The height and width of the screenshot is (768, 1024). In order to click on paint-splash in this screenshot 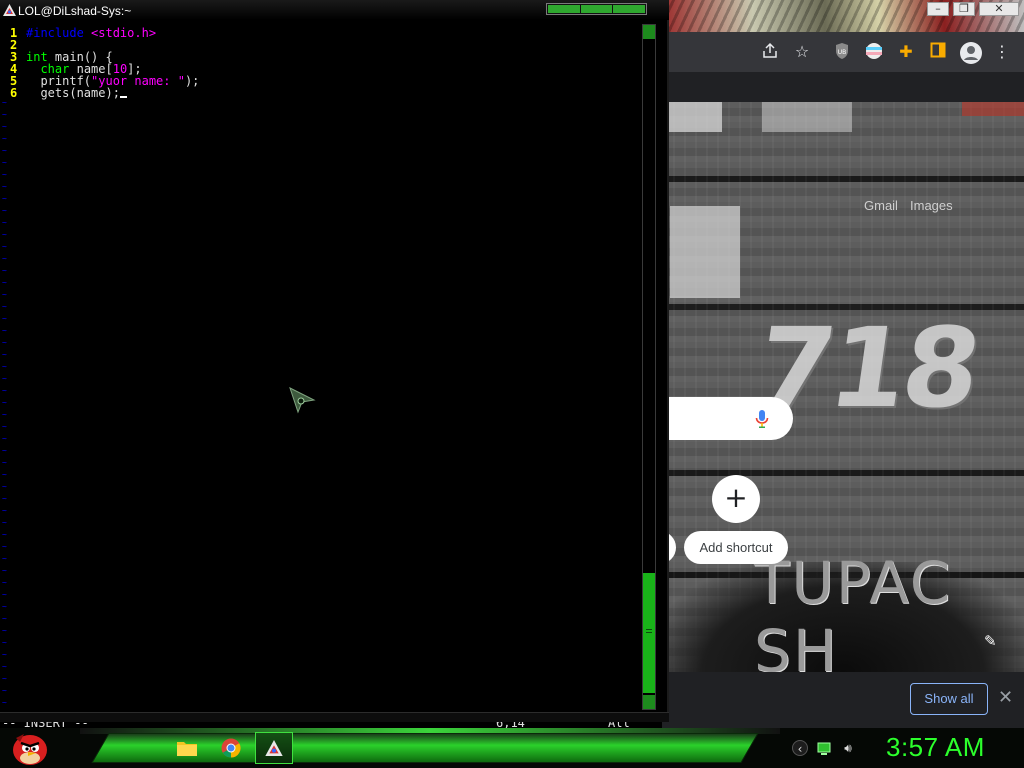, I will do `click(993, 109)`.